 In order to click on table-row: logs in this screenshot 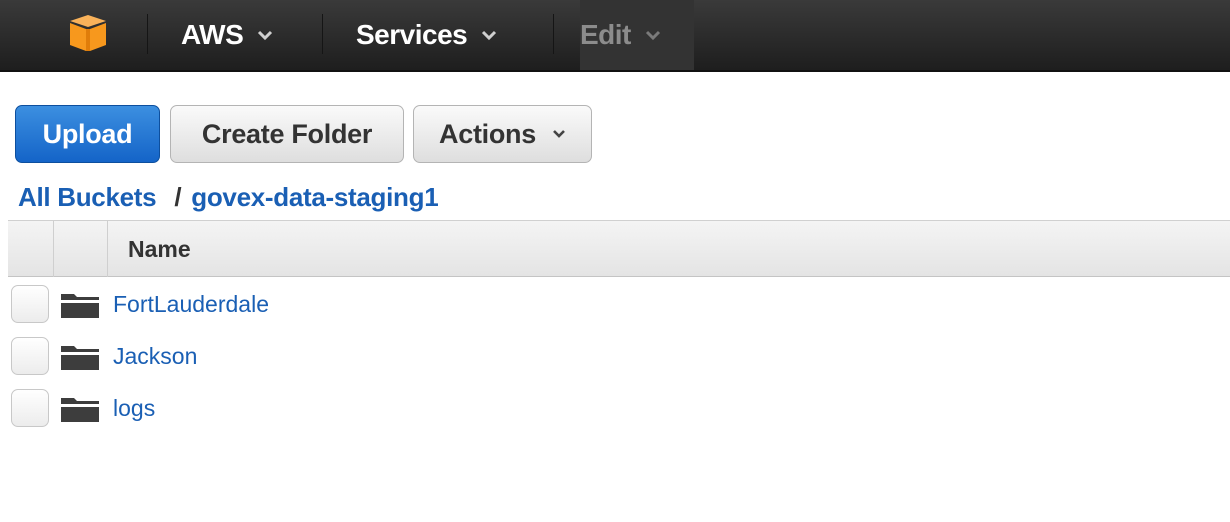, I will do `click(615, 408)`.